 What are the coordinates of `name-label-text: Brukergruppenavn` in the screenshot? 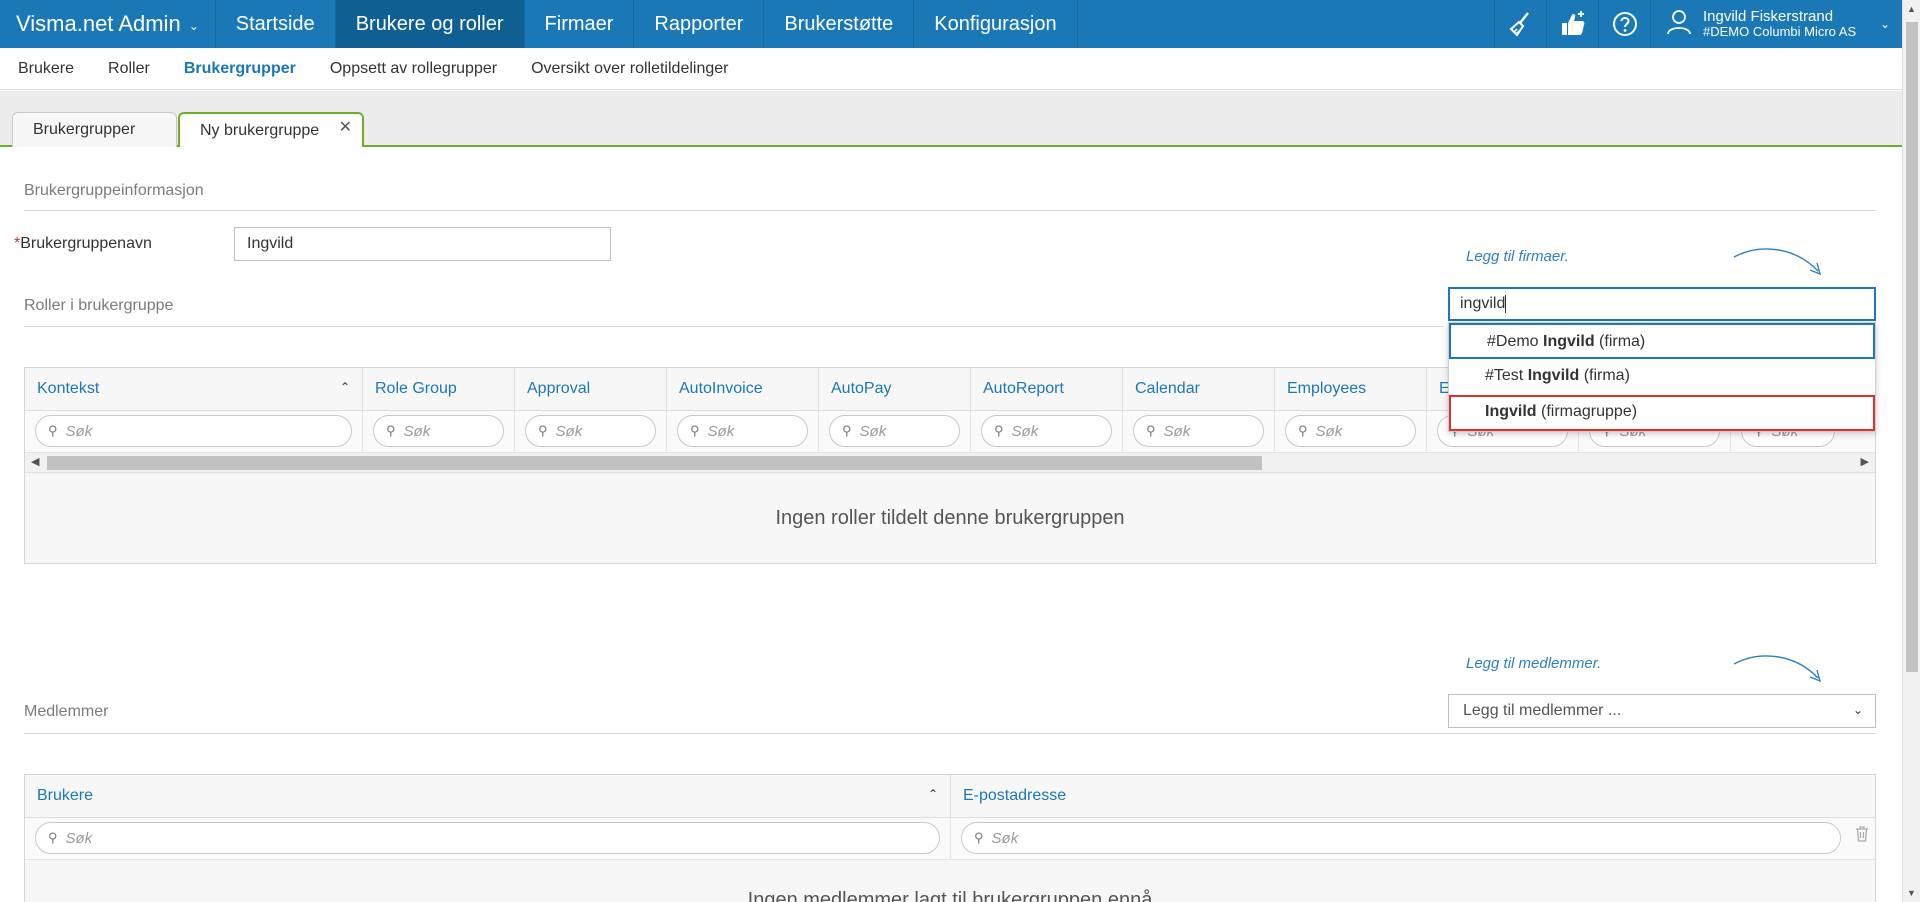 It's located at (86, 243).